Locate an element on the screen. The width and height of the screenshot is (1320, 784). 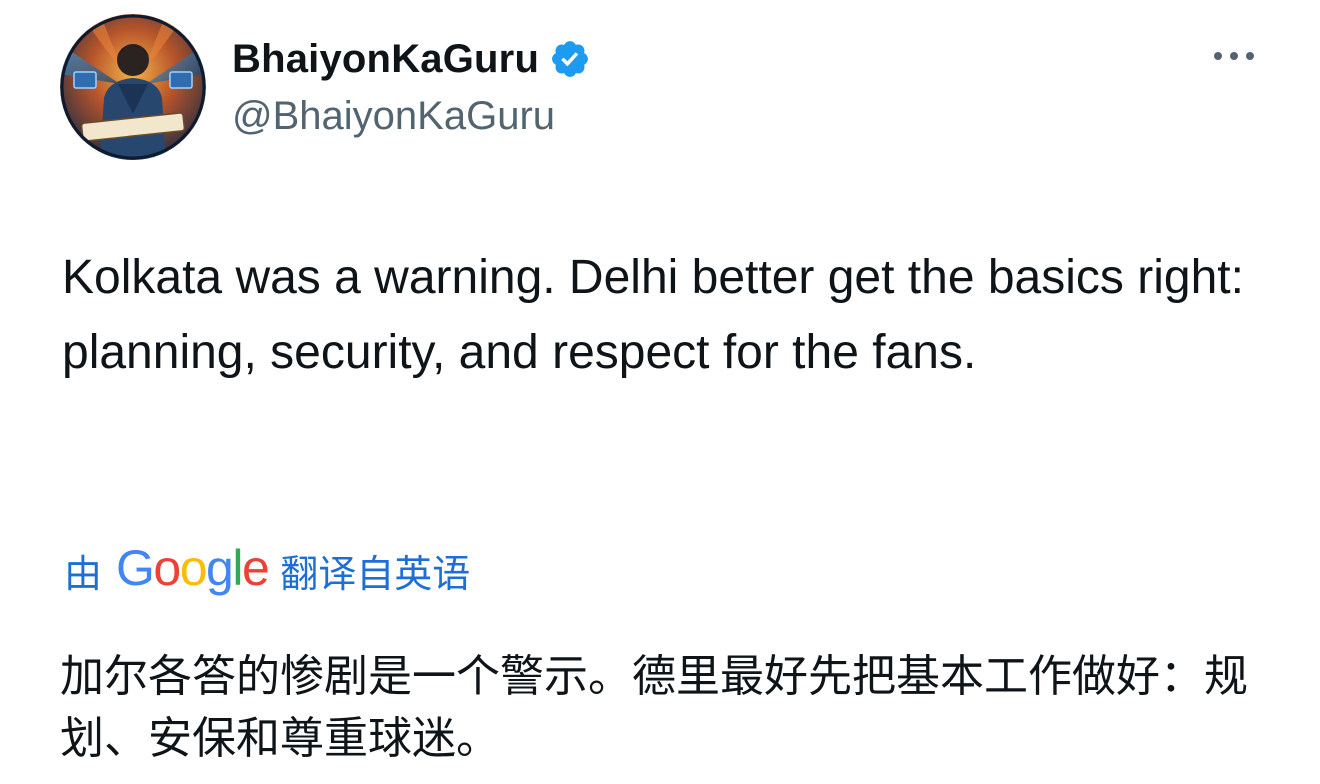
google-logo-letter: e is located at coordinates (255, 568).